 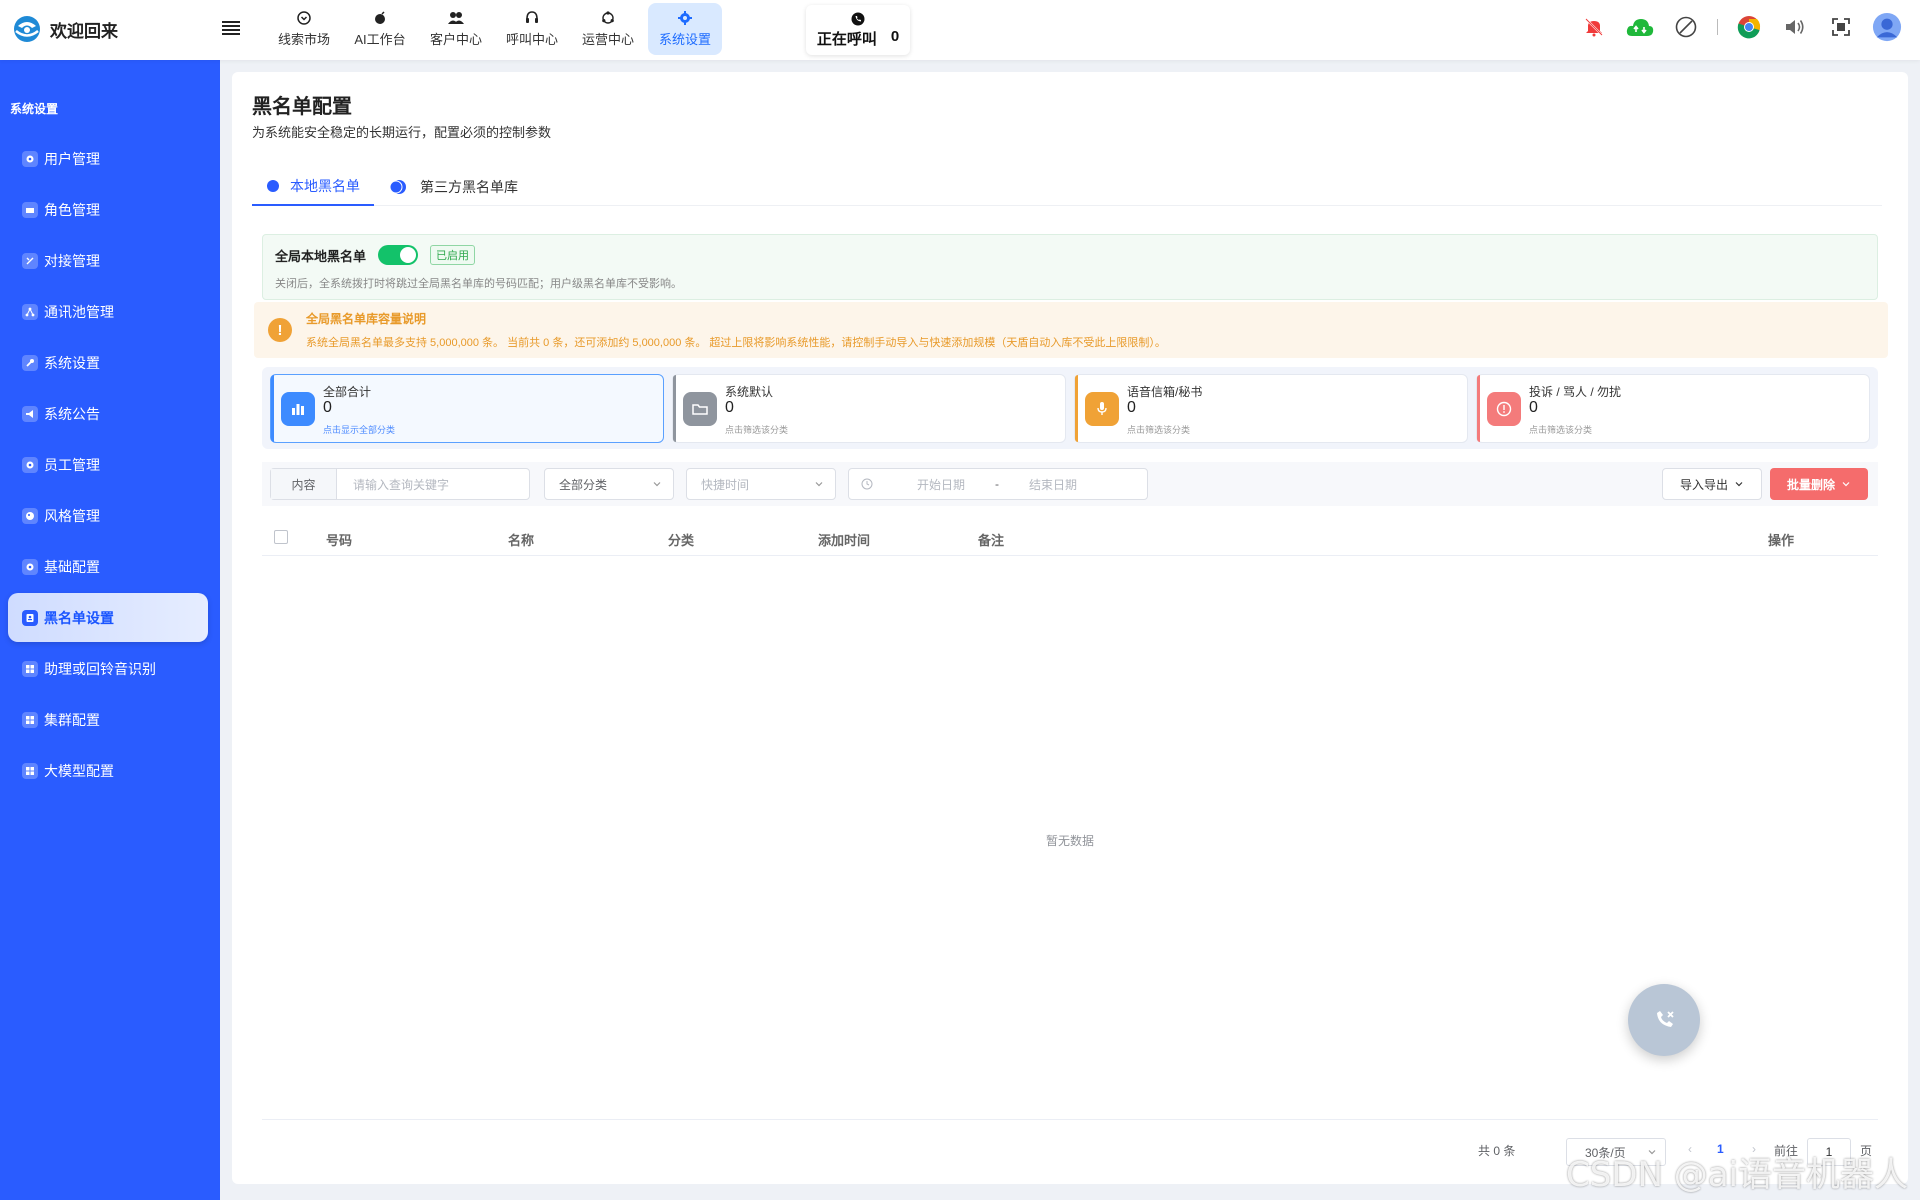 I want to click on sidebar-item-system-settings: 系统设置, so click(x=108, y=362).